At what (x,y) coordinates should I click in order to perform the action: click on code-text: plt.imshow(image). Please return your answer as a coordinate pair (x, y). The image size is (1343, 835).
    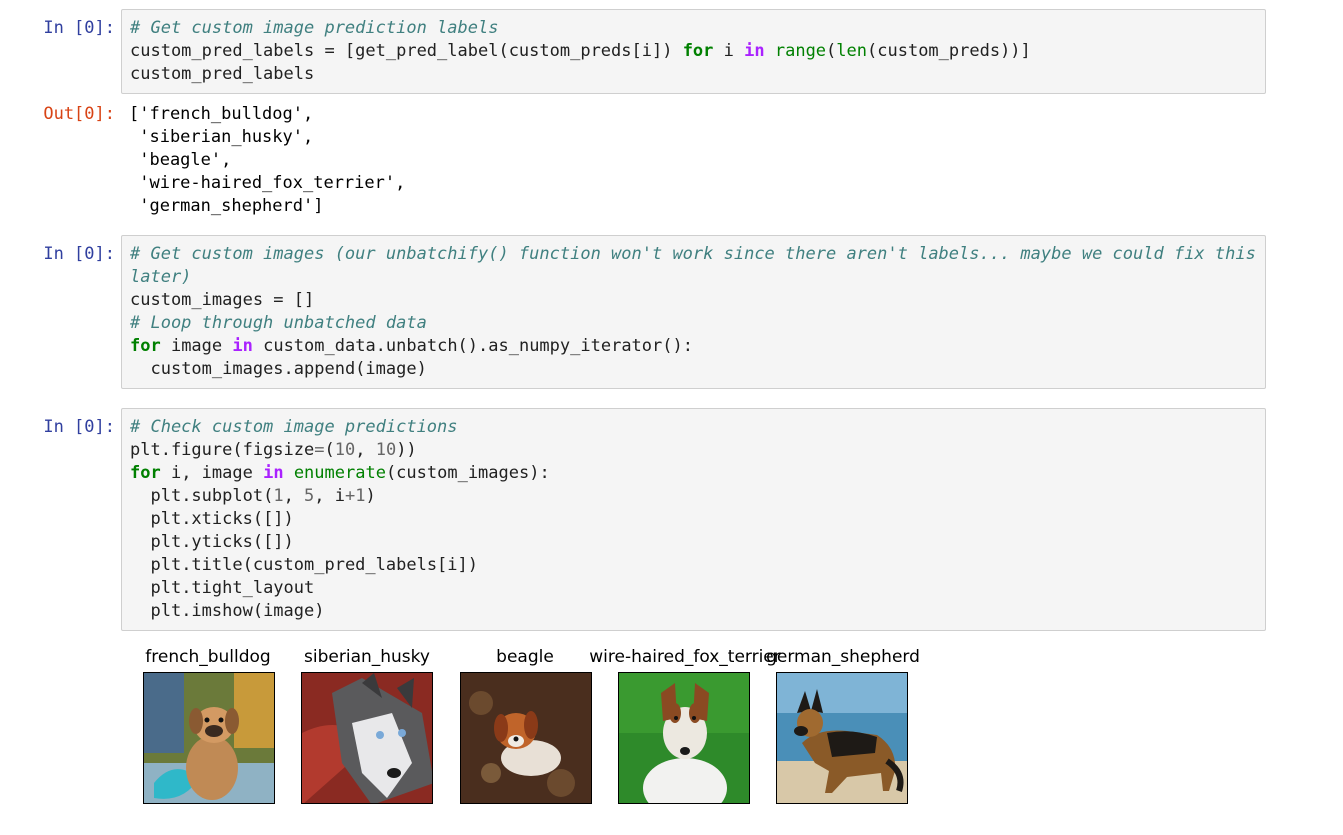
    Looking at the image, I should click on (227, 611).